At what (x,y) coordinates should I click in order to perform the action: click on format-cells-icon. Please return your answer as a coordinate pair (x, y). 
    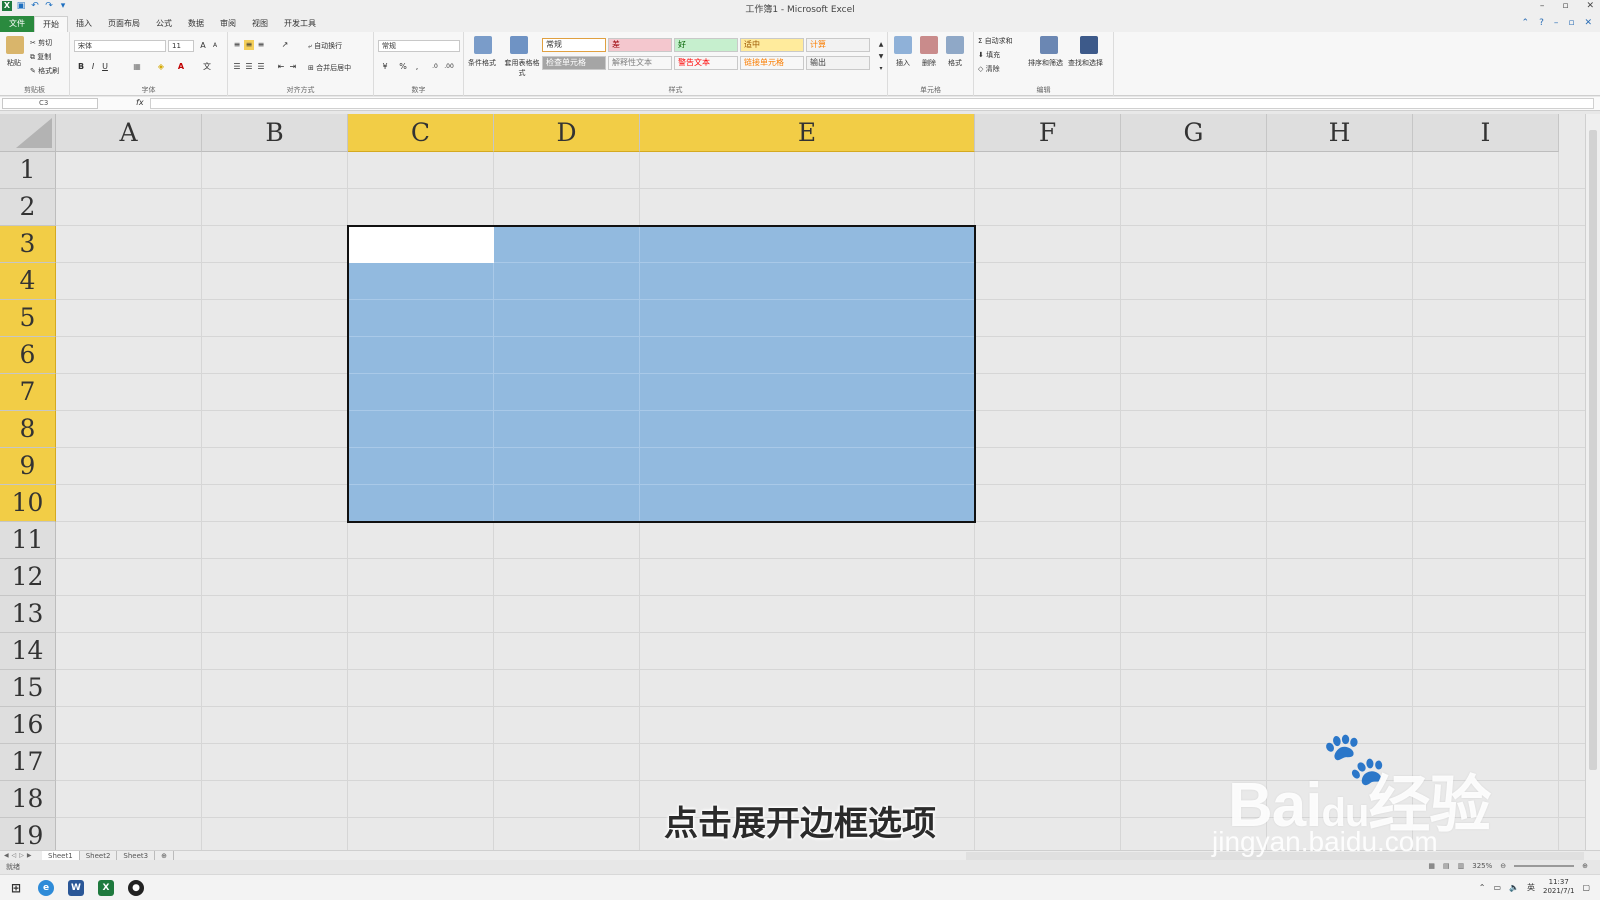
    Looking at the image, I should click on (955, 45).